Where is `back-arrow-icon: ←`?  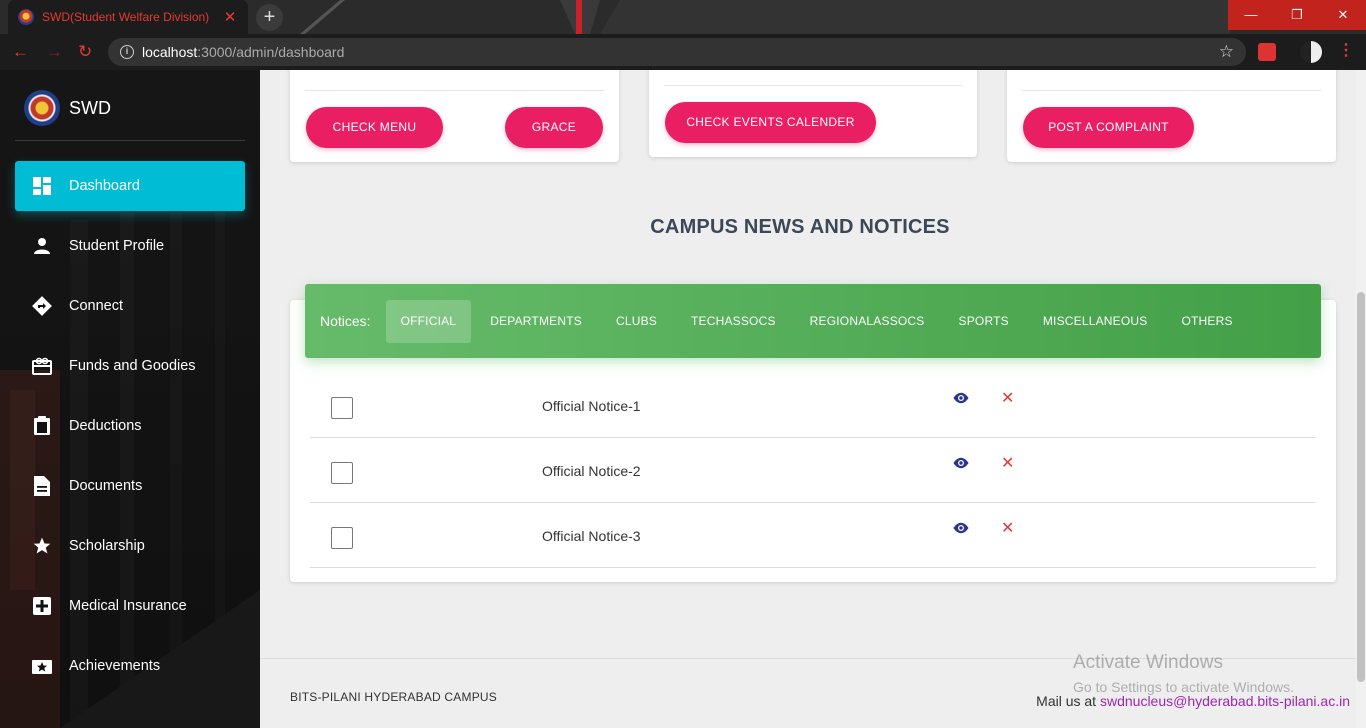 back-arrow-icon: ← is located at coordinates (20, 52).